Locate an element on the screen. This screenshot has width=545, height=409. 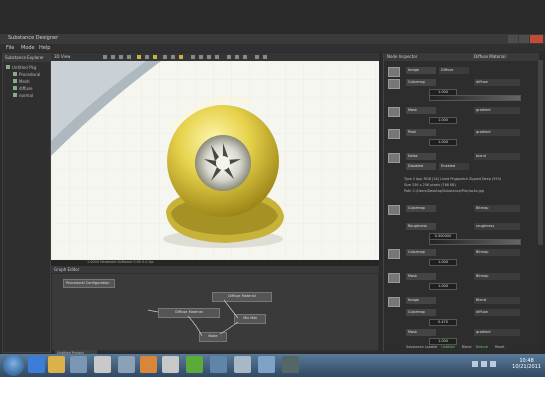
info-size: Size 256 x 256 pixels (768 KB) is located at coordinates (430, 185).